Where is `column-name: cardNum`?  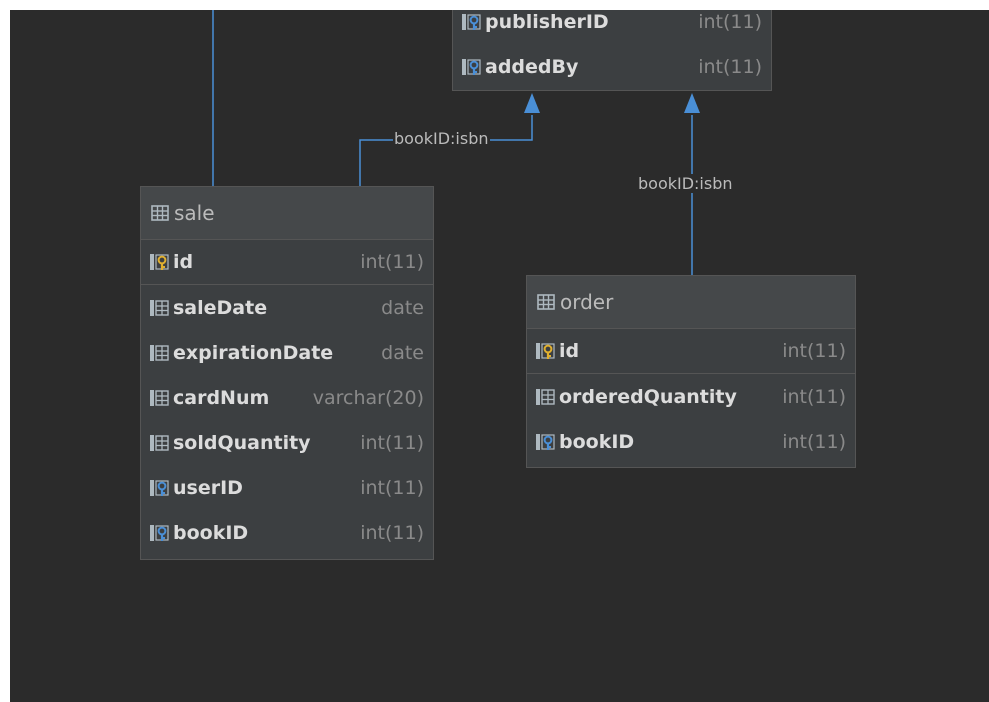
column-name: cardNum is located at coordinates (221, 397).